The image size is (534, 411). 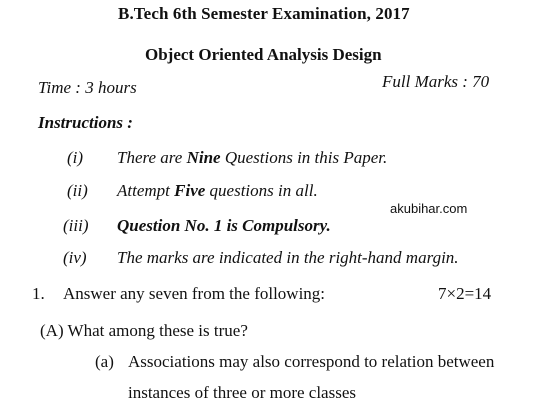 I want to click on full-marks: Full Marks : 70, so click(x=436, y=81).